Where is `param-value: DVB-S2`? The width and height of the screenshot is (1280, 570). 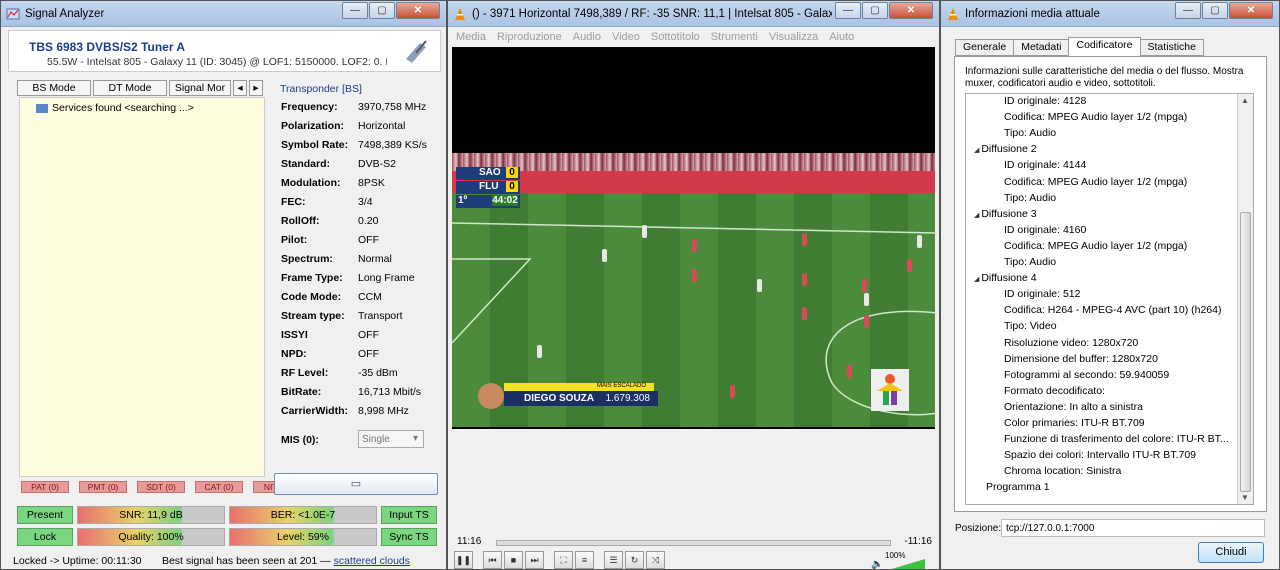 param-value: DVB-S2 is located at coordinates (377, 164).